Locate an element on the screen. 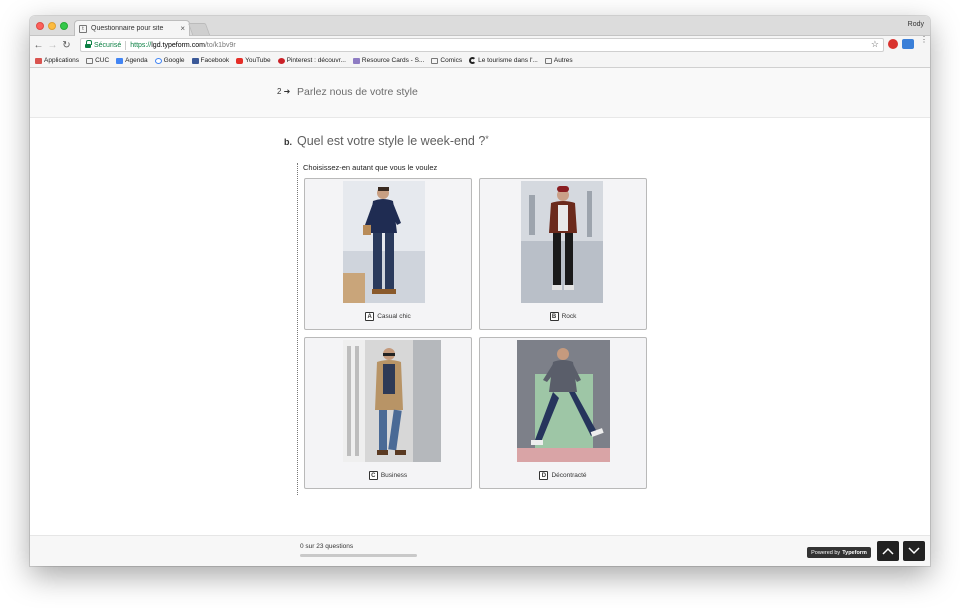 The image size is (960, 608). url-host: lgd.typeform.com is located at coordinates (178, 45).